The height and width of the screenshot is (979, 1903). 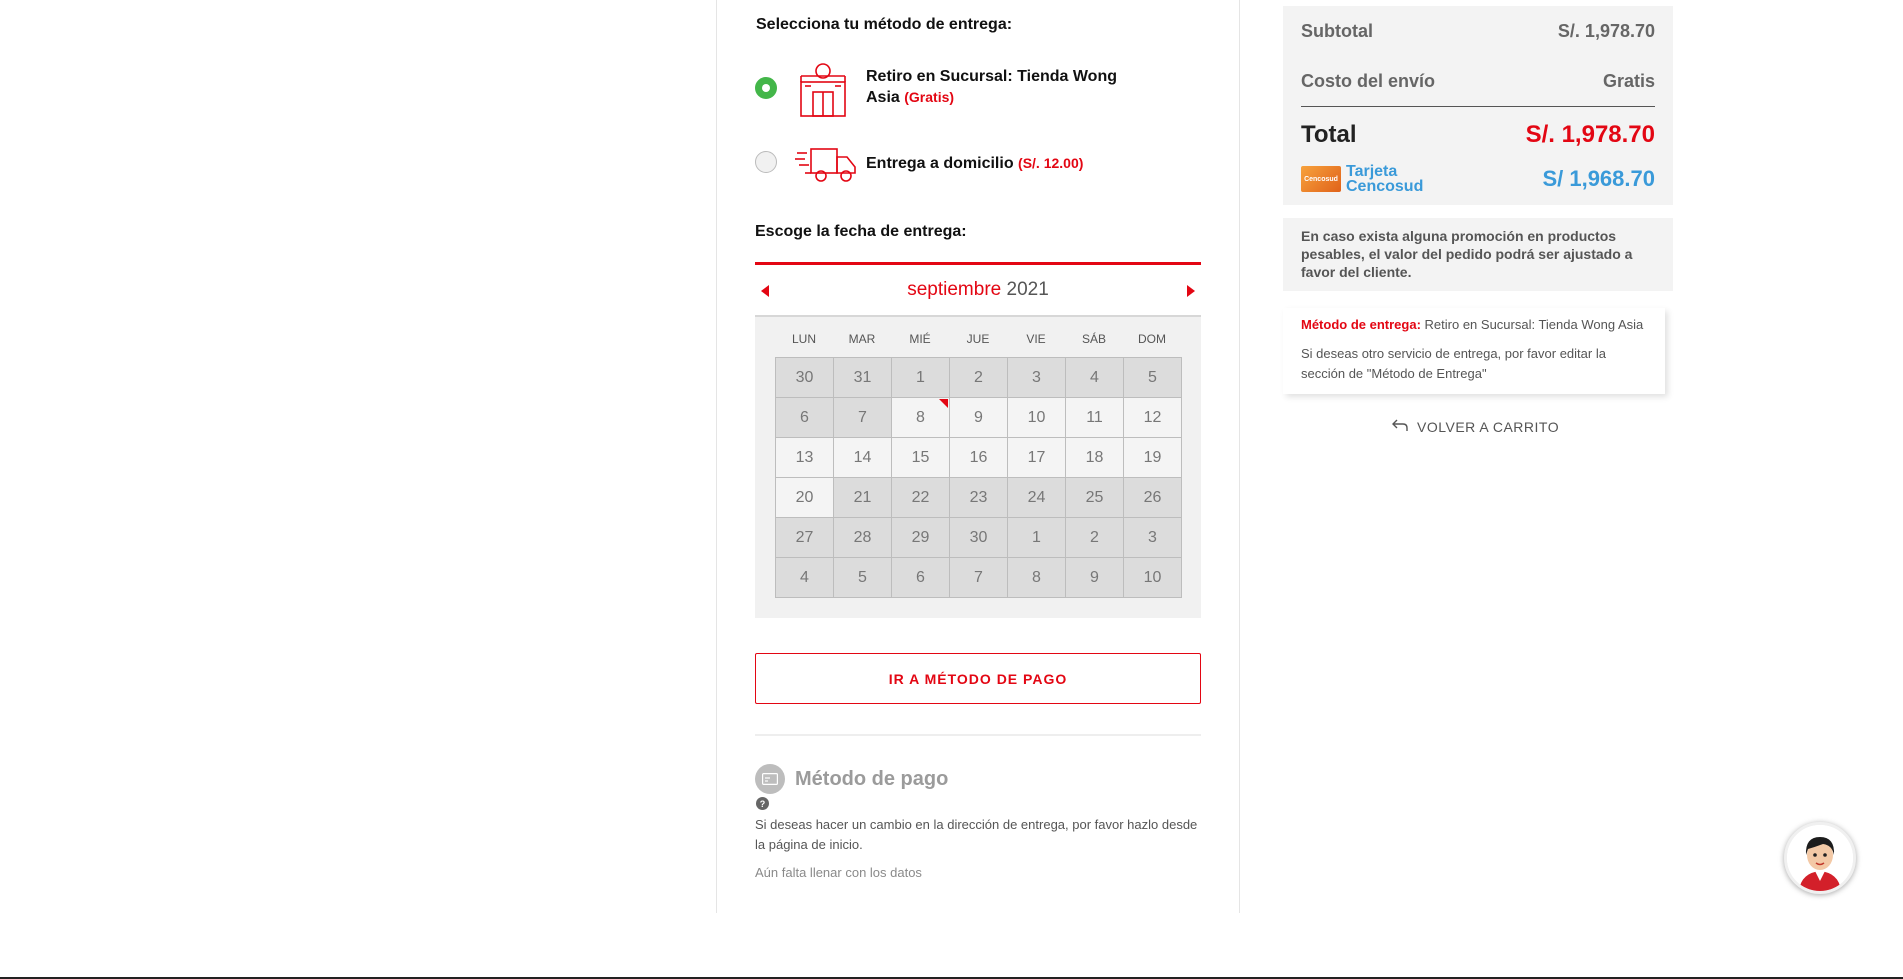 What do you see at coordinates (862, 537) in the screenshot?
I see `calendar-day: 28` at bounding box center [862, 537].